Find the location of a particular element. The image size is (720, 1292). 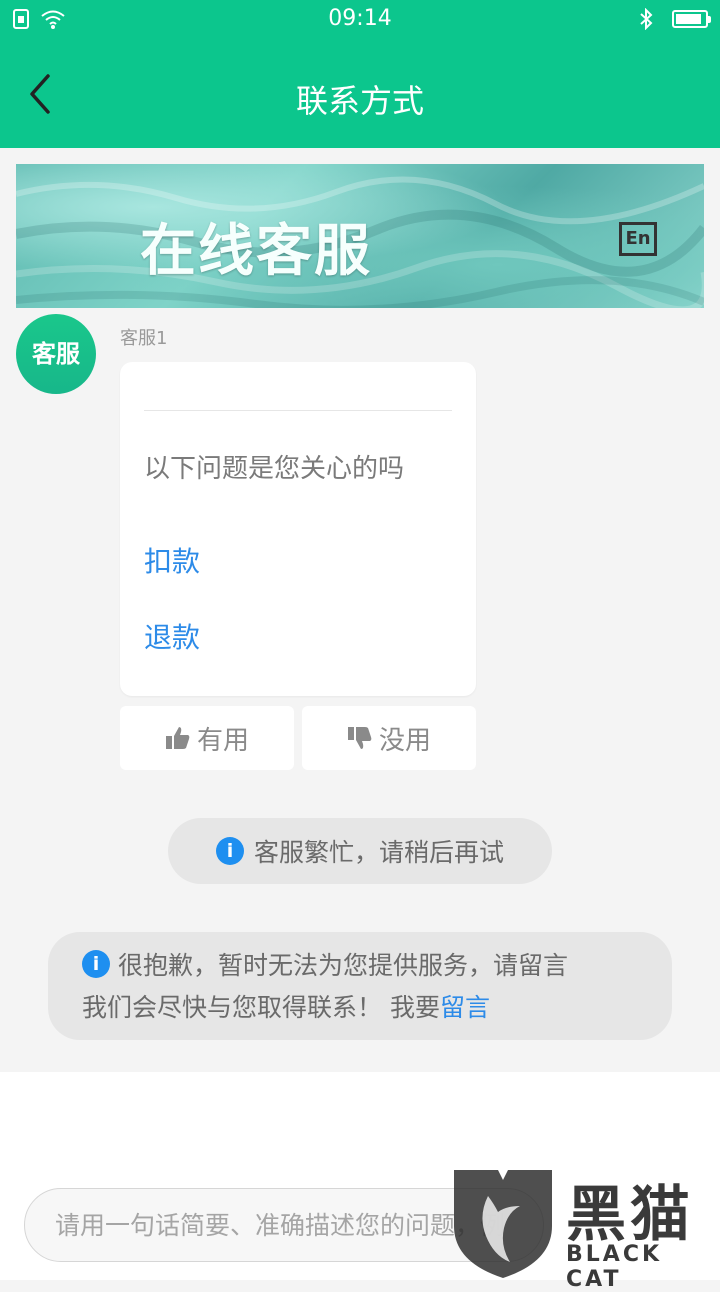

useless-button: 没用 is located at coordinates (389, 738).